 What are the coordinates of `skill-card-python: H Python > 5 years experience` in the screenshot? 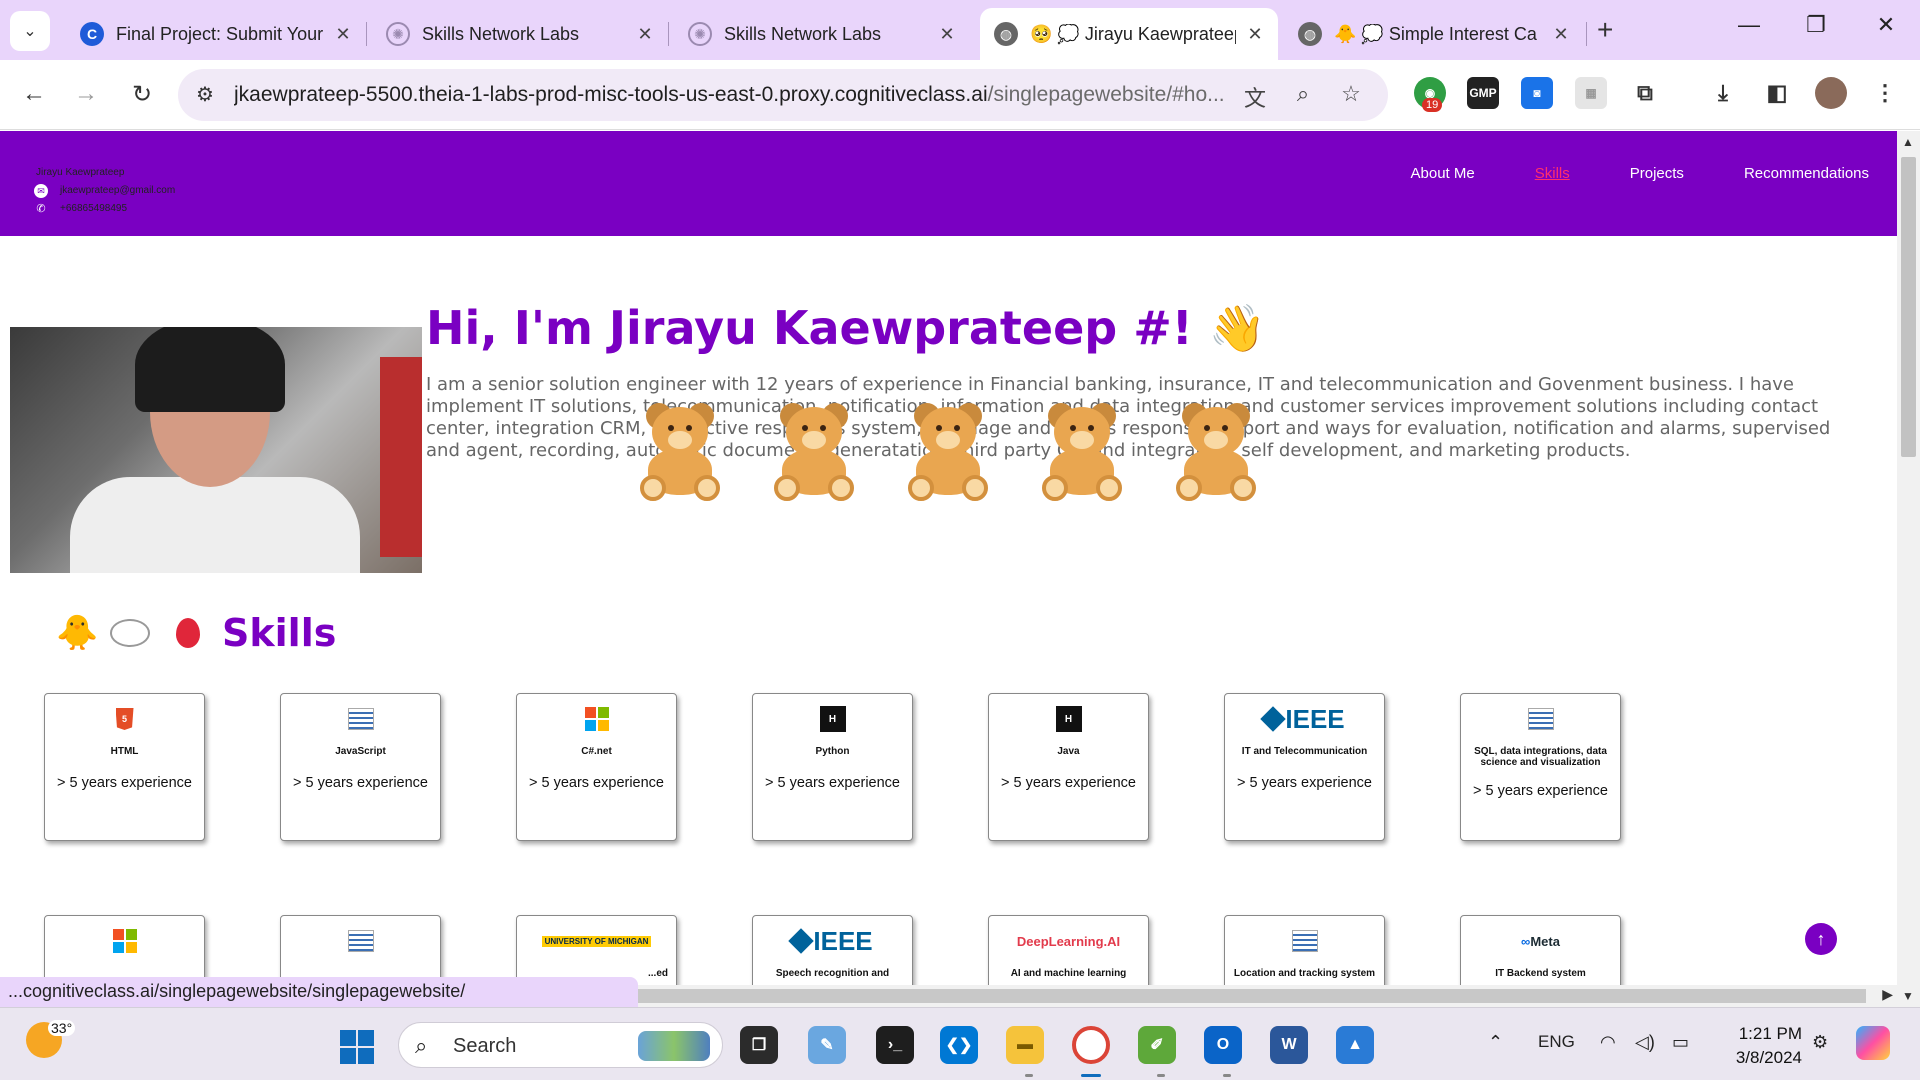 It's located at (832, 767).